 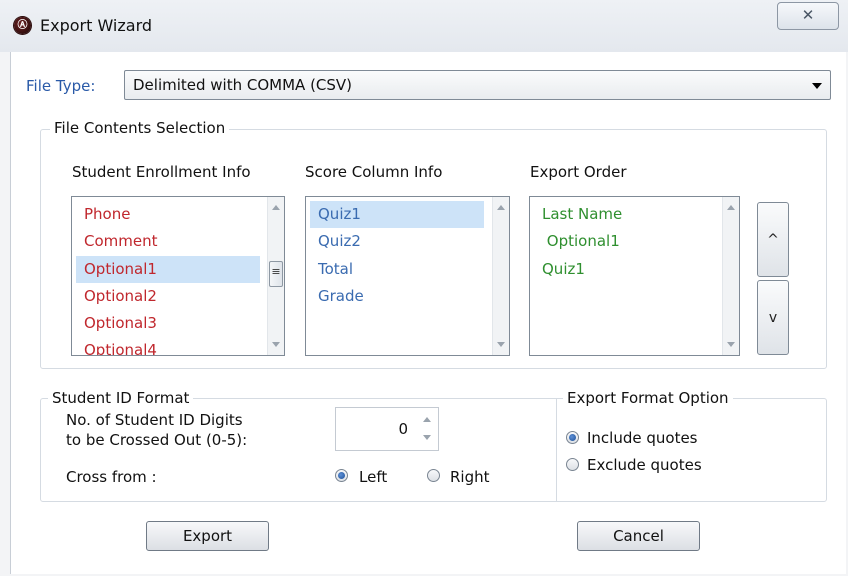 I want to click on move-down-button: v, so click(x=773, y=317).